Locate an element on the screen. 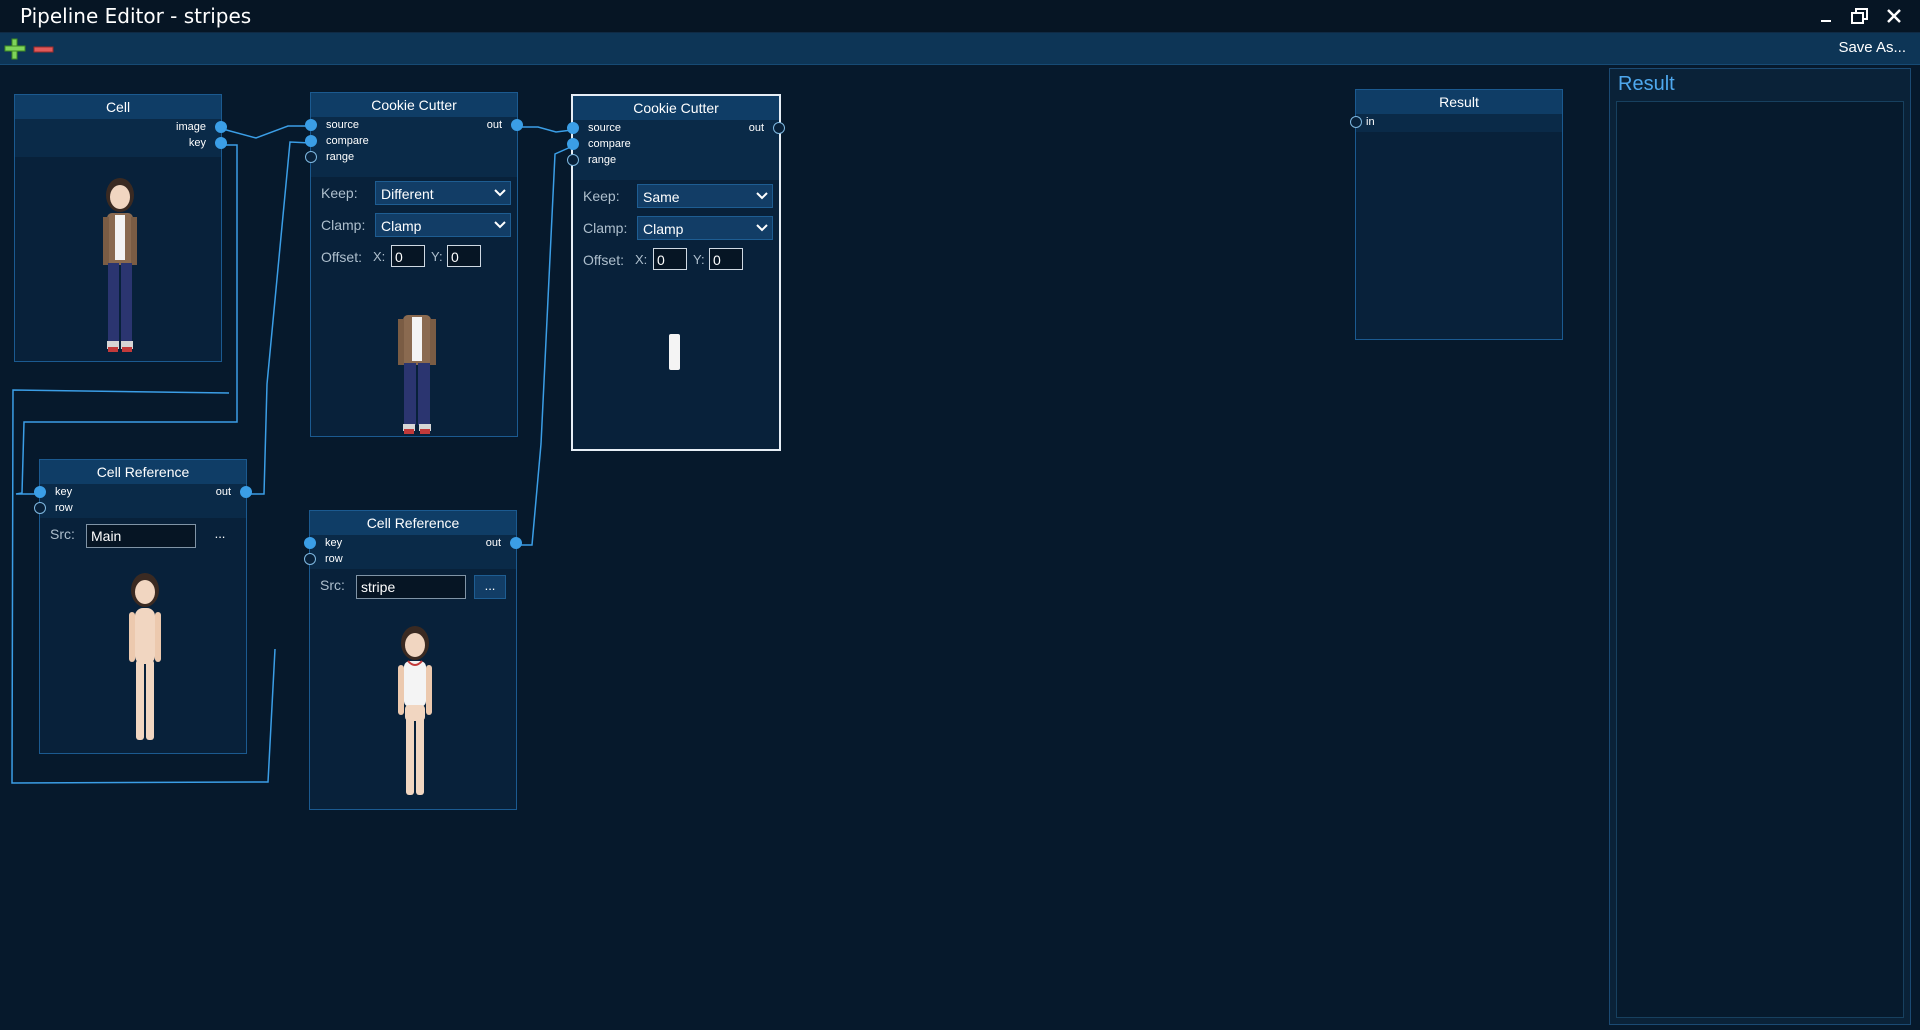  port-label: source is located at coordinates (605, 128).